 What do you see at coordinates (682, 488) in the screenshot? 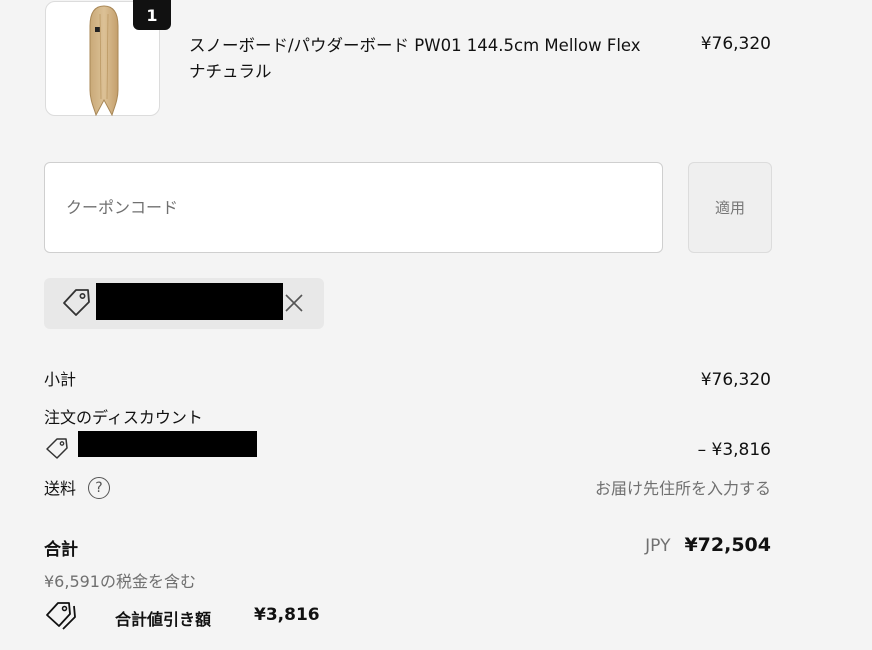
I see `shipping-value: お届け先住所を入力する` at bounding box center [682, 488].